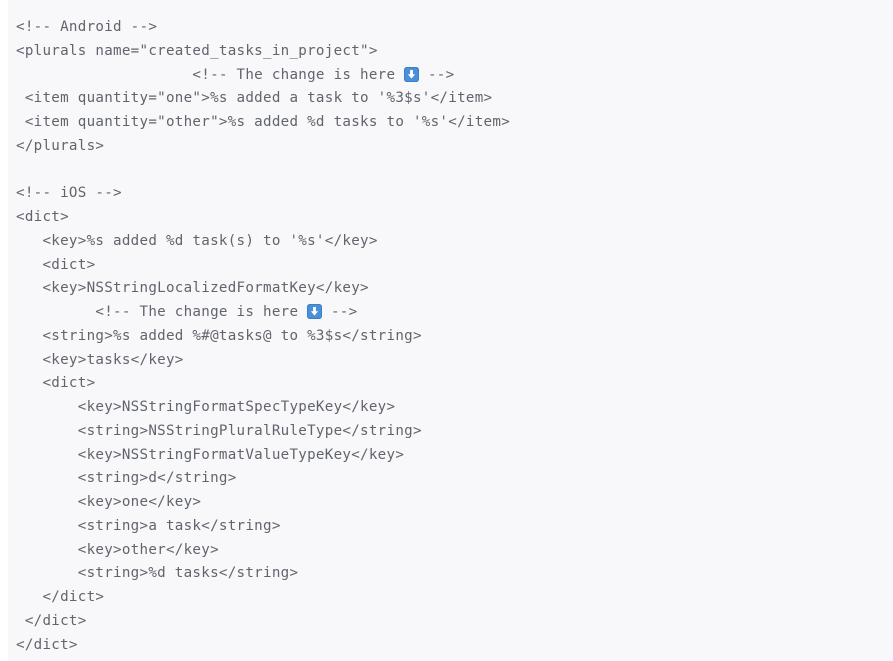 The height and width of the screenshot is (661, 893). What do you see at coordinates (100, 359) in the screenshot?
I see `code-line: <key>tasks</key>` at bounding box center [100, 359].